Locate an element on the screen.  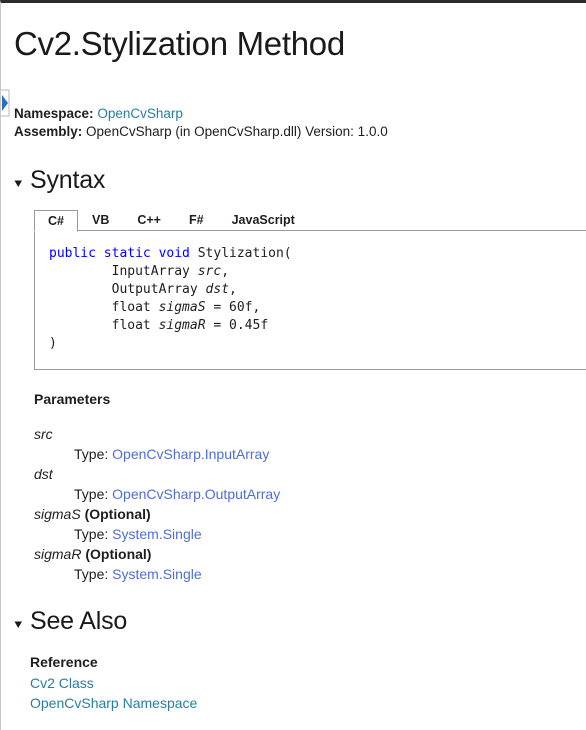
parameter-name-row: sigmaR (Optional) is located at coordinates (310, 554).